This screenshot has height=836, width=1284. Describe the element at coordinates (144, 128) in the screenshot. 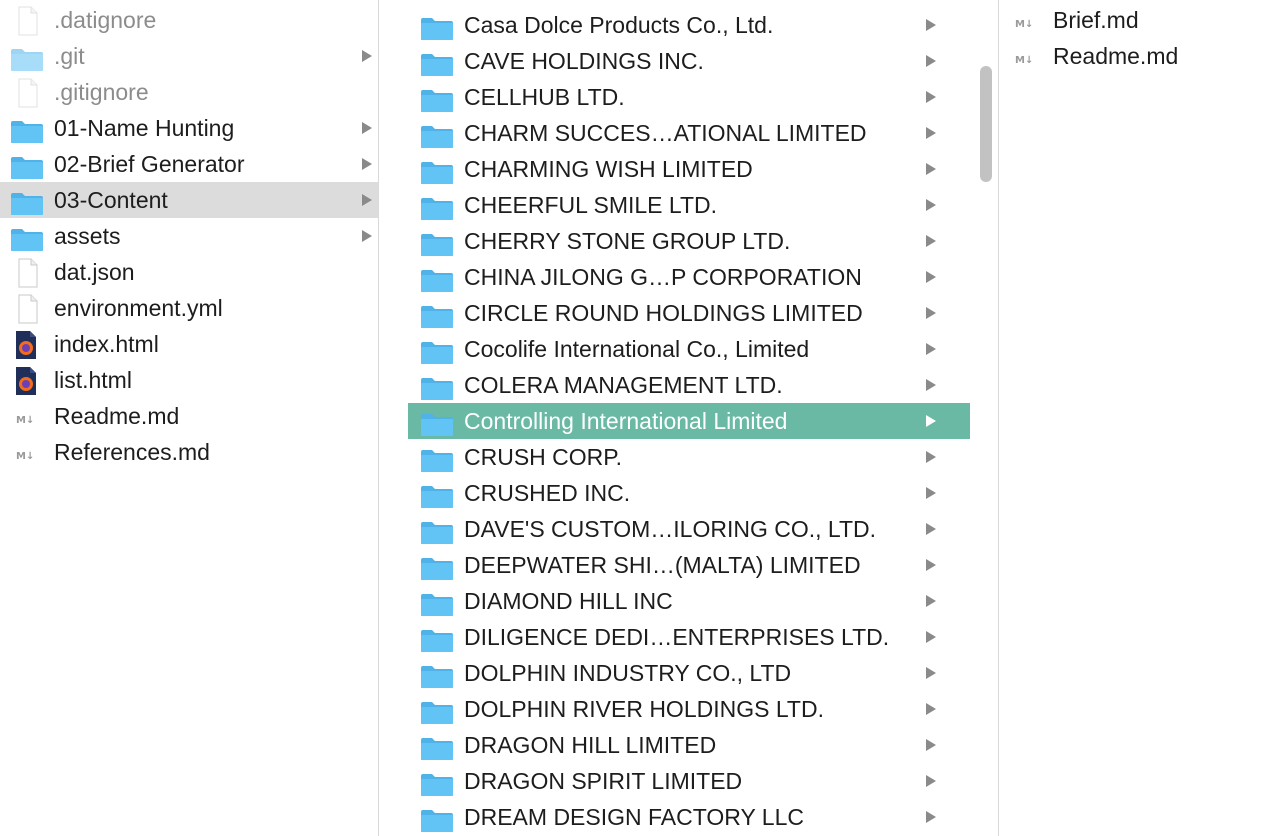

I see `item-name: 01-Name Hunting` at that location.